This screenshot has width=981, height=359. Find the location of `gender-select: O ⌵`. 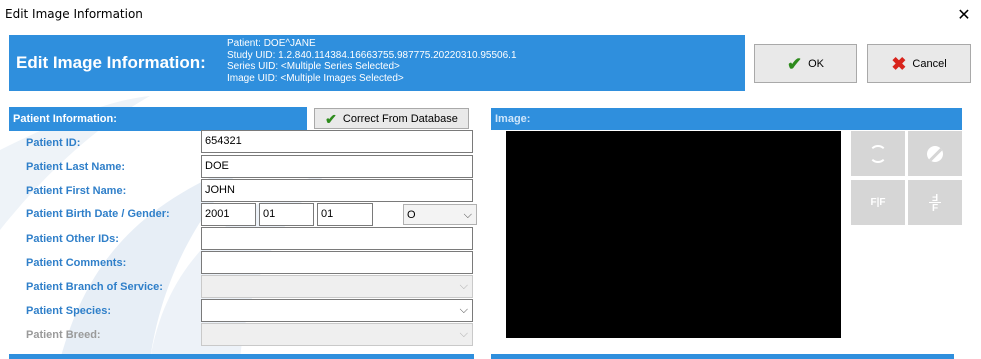

gender-select: O ⌵ is located at coordinates (440, 214).